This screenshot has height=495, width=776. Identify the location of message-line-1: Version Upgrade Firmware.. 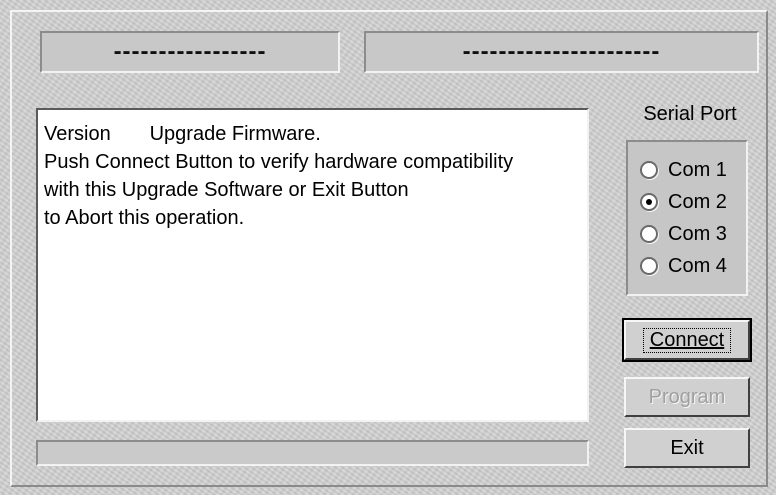
(182, 134).